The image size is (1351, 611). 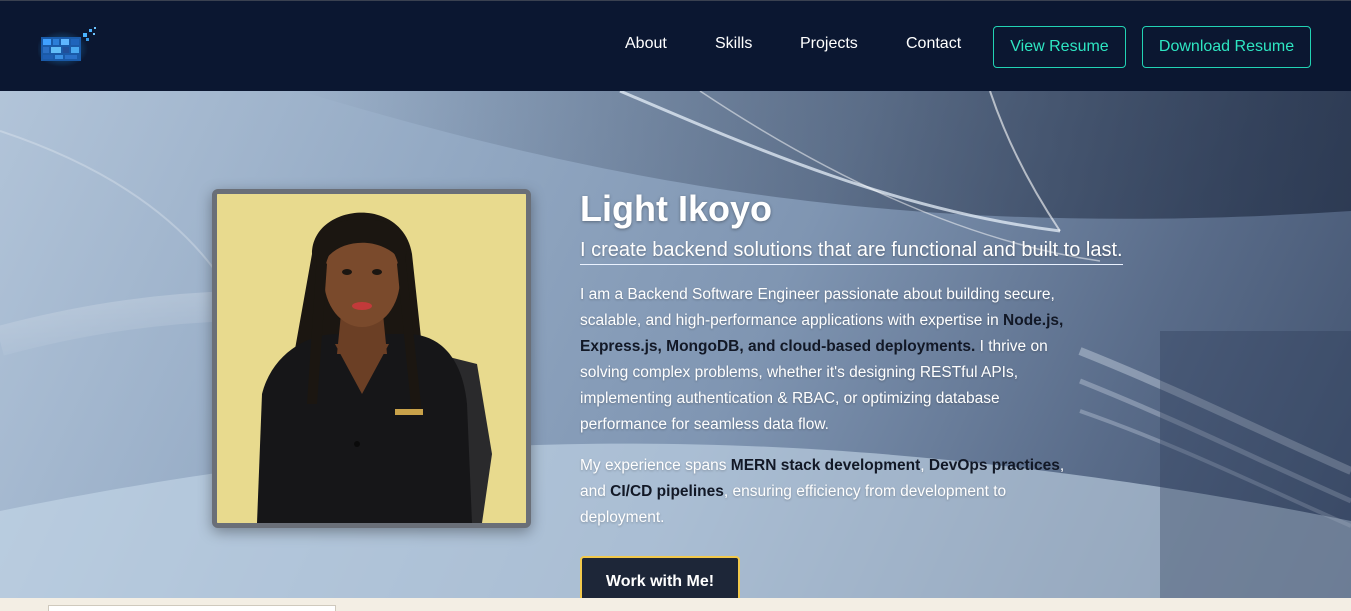 I want to click on view-resume-button: View Resume, so click(x=1059, y=47).